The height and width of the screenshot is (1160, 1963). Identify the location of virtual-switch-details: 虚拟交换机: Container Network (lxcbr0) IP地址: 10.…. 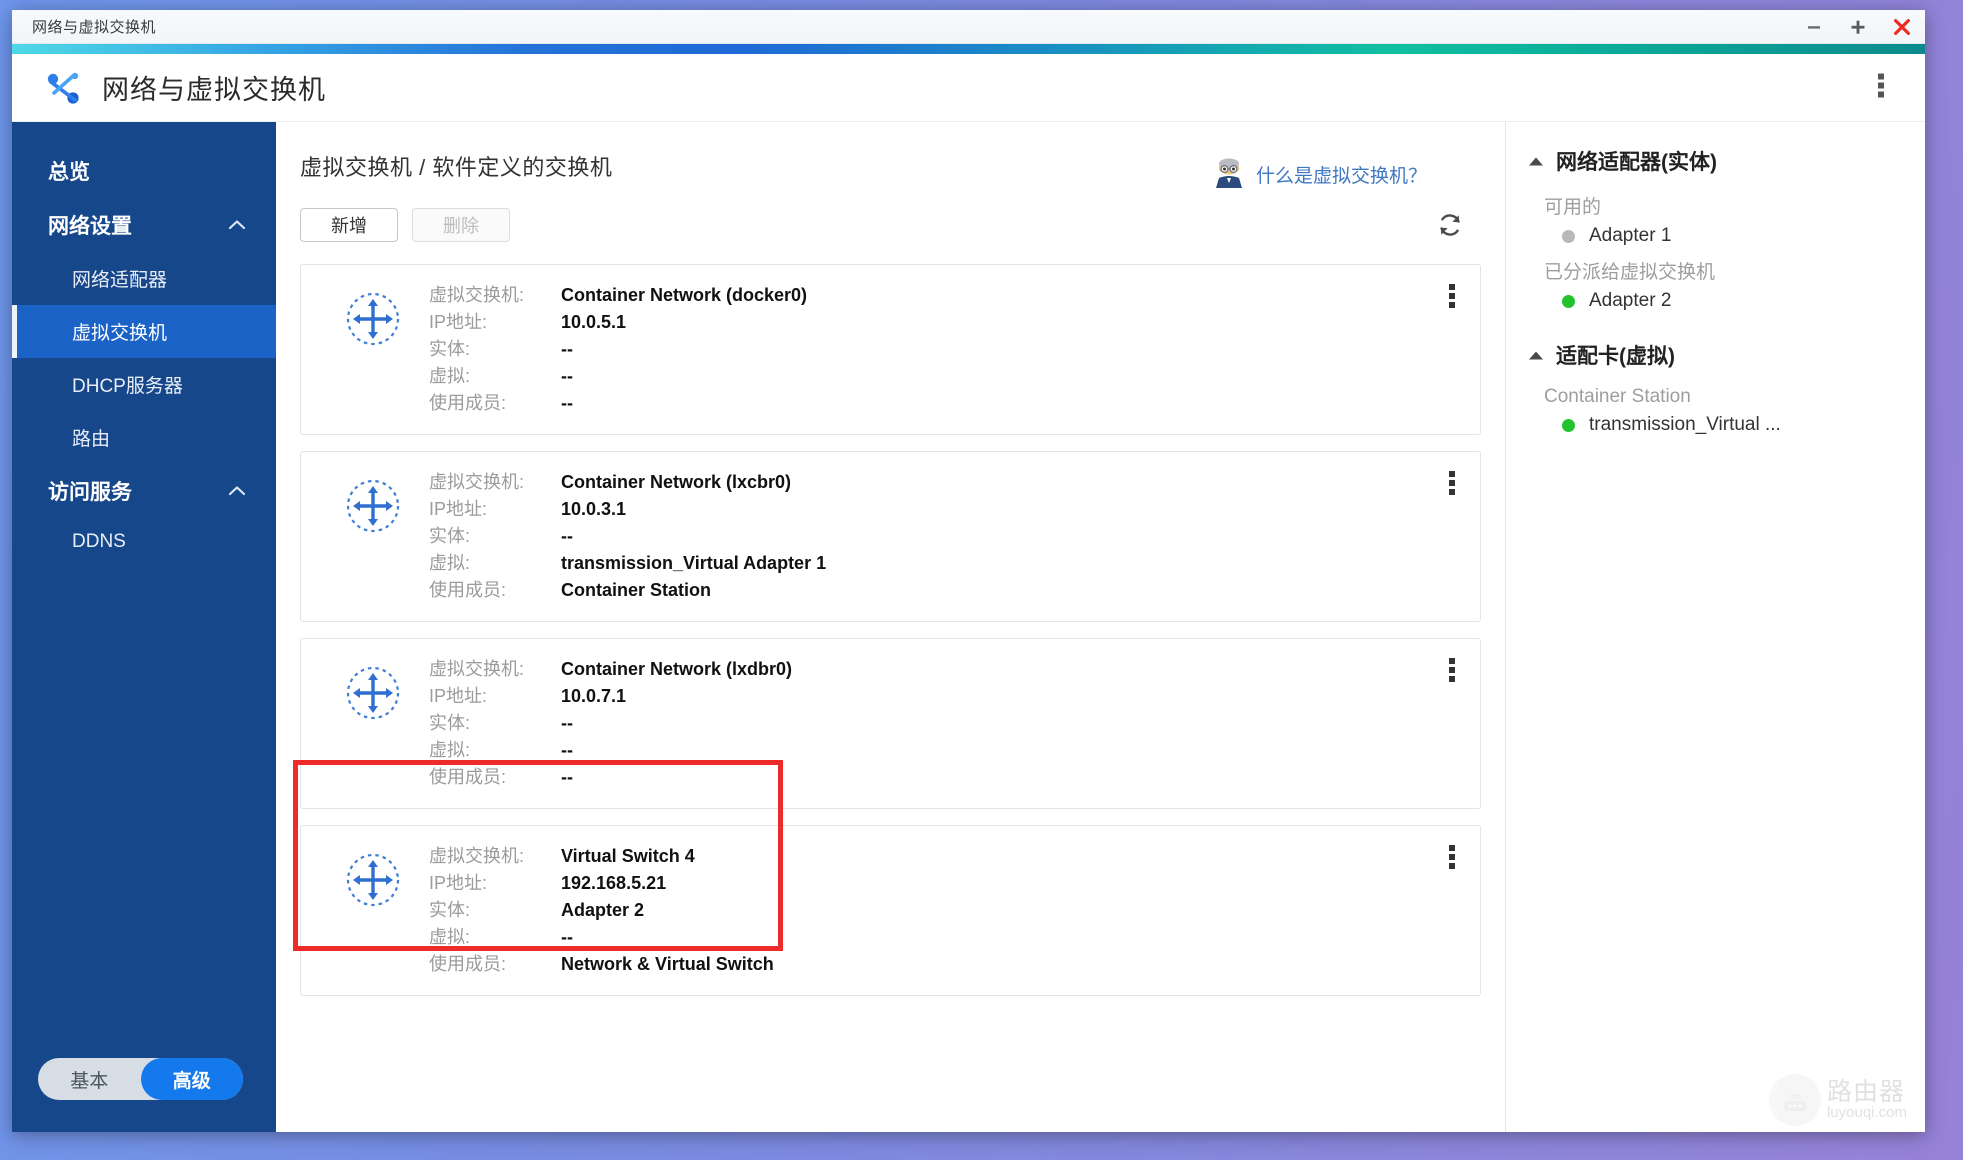
(627, 536).